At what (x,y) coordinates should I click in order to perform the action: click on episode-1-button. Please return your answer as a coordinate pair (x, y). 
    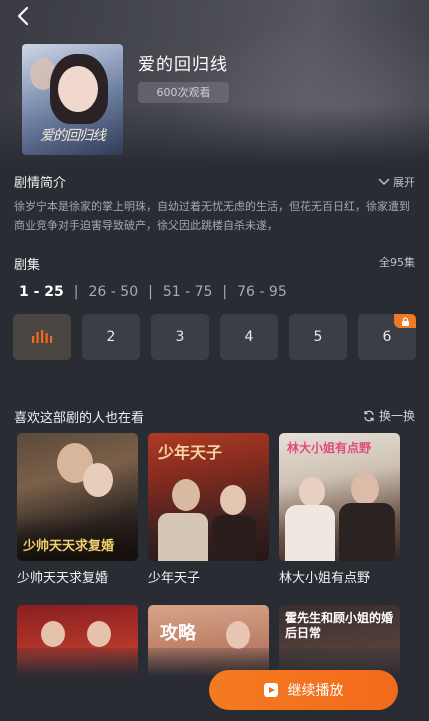
    Looking at the image, I should click on (42, 337).